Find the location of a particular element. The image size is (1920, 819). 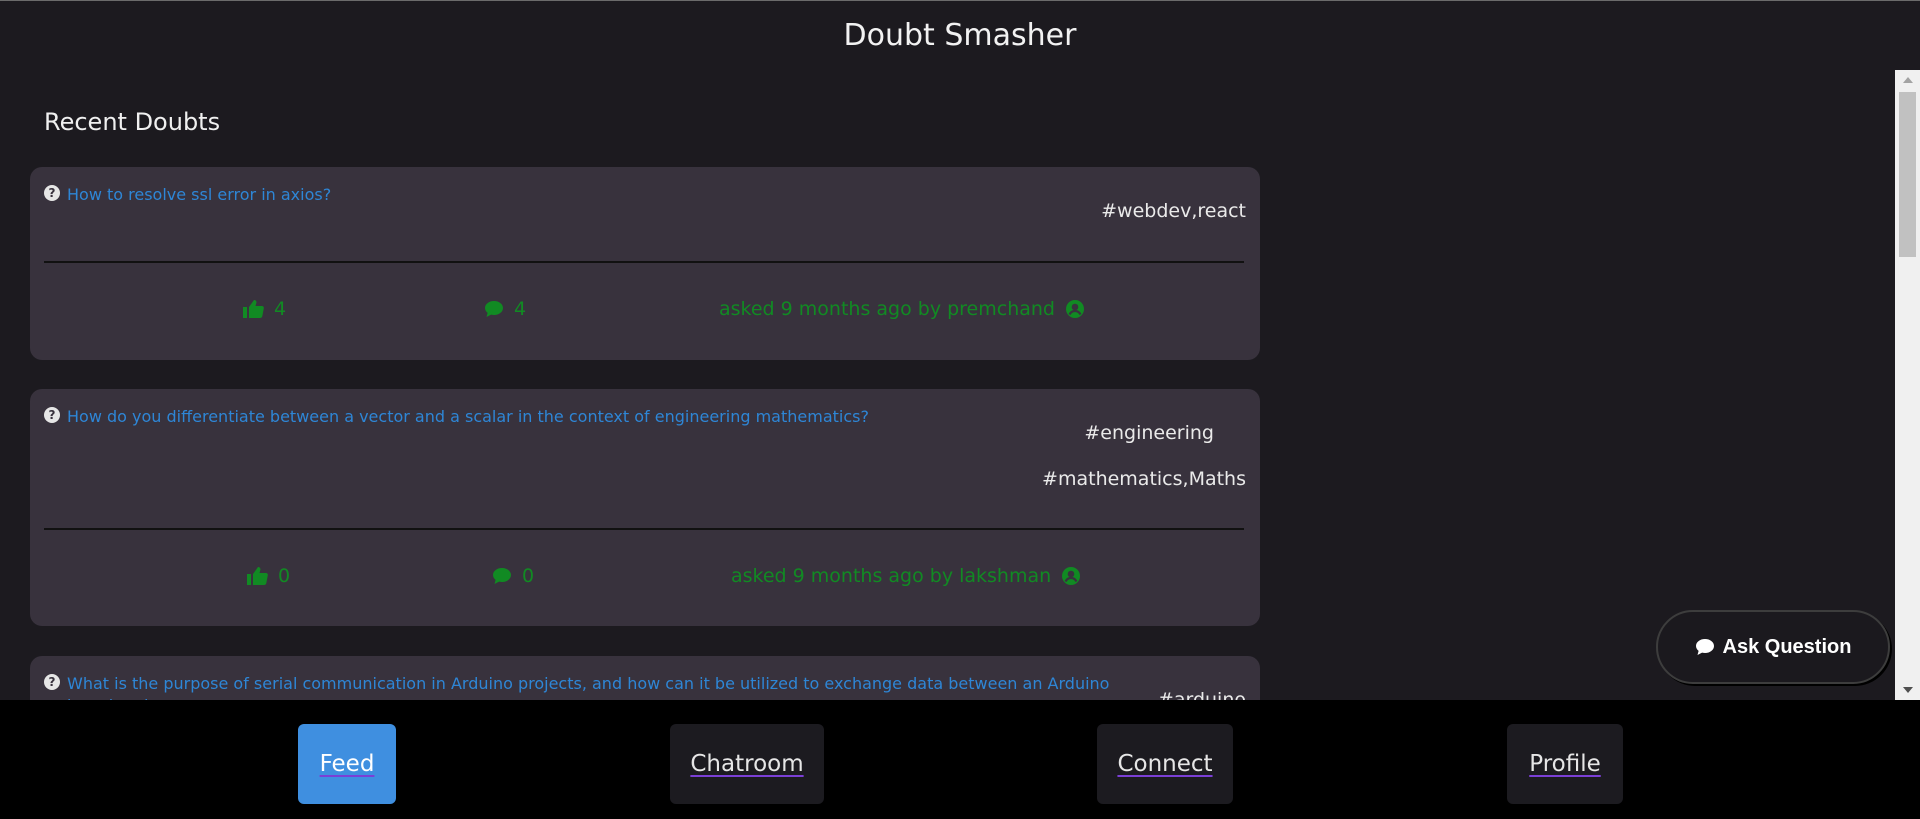

tag: #arduino is located at coordinates (1201, 694).